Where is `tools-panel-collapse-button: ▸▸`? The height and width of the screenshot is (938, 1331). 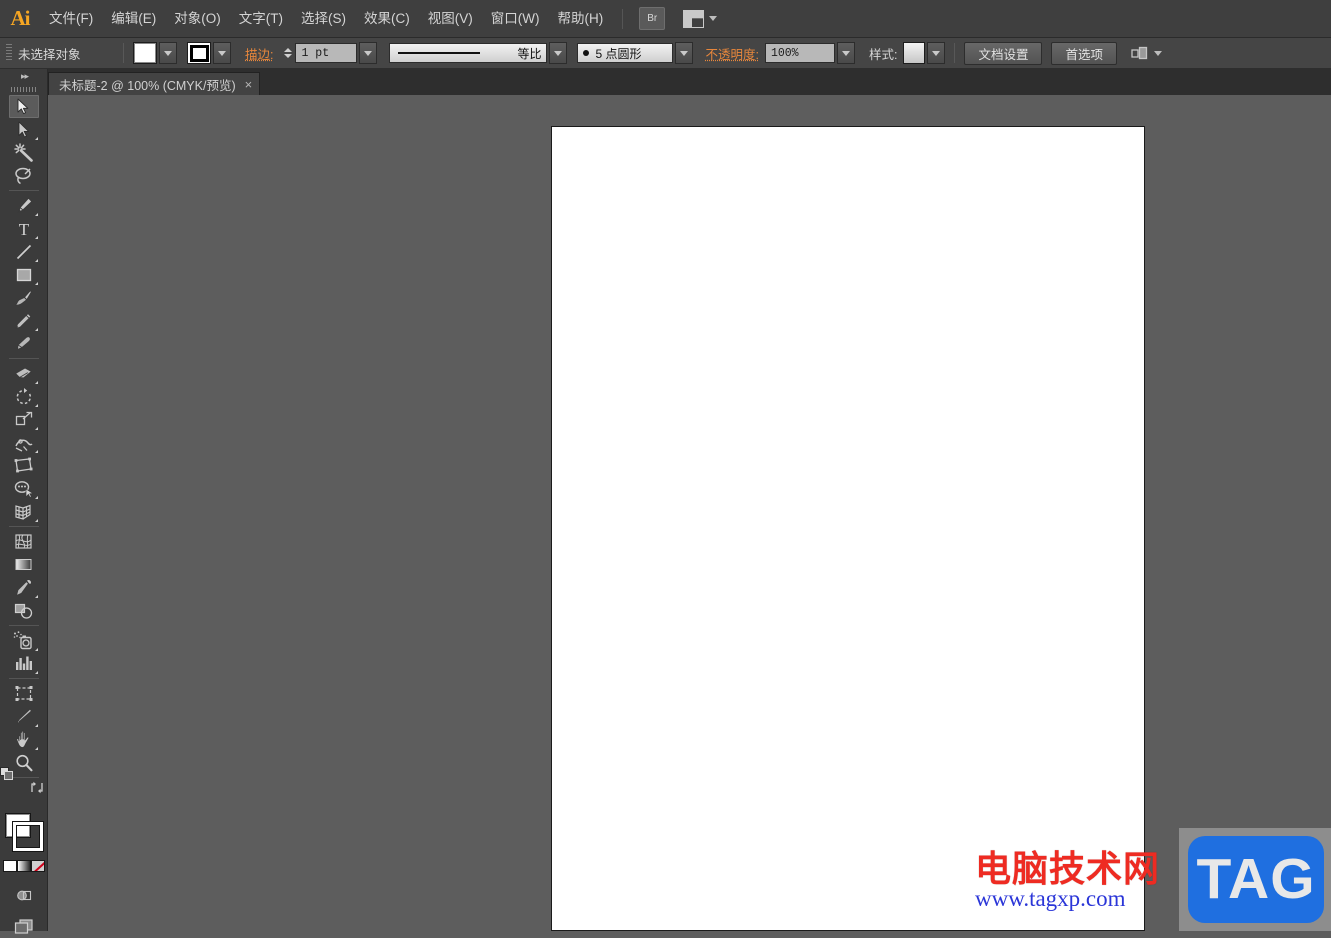 tools-panel-collapse-button: ▸▸ is located at coordinates (23, 76).